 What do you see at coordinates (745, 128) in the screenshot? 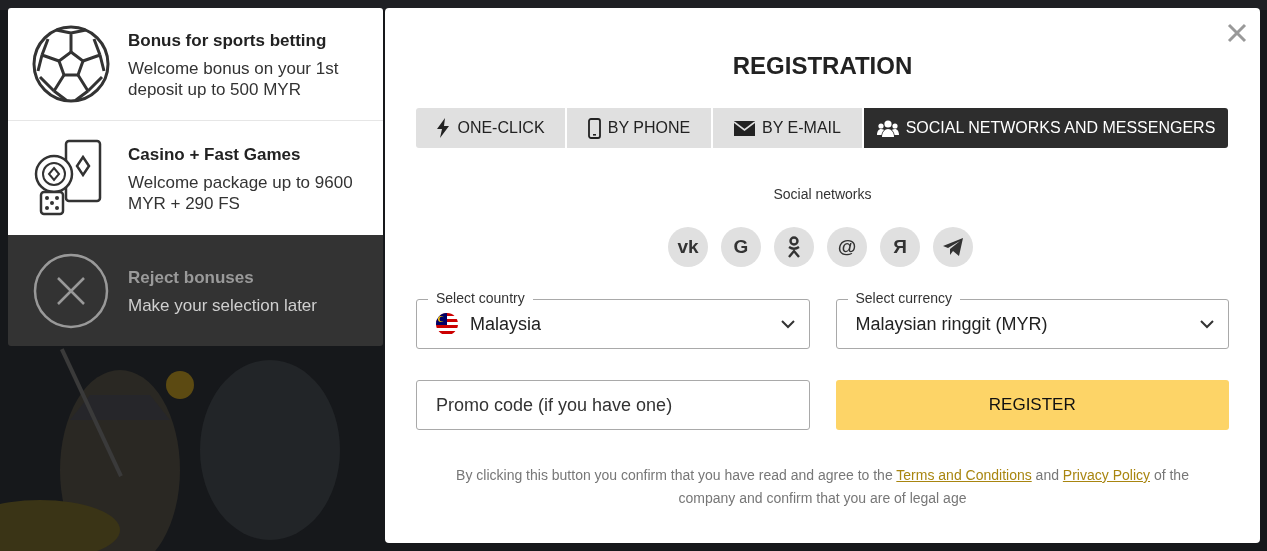
I see `envelope-icon` at bounding box center [745, 128].